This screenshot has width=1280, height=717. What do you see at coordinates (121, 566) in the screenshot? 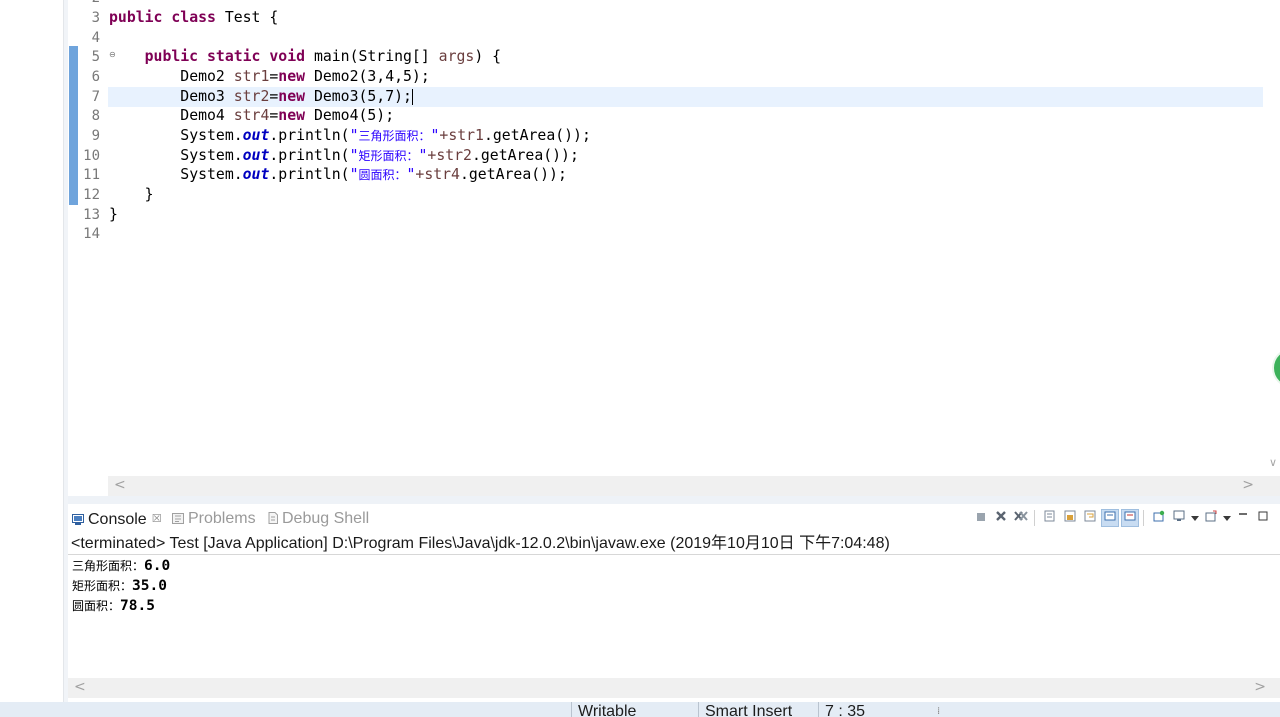
I see `console-output-line: 三角形面积：6.0` at bounding box center [121, 566].